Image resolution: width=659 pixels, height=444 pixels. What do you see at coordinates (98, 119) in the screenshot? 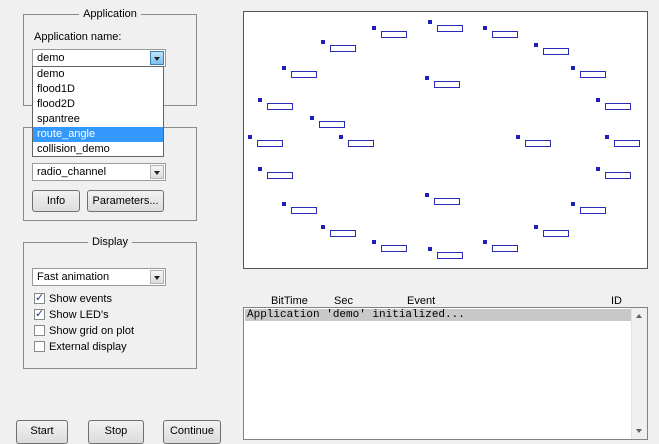
I see `dropdown-option-spantree: spantree` at bounding box center [98, 119].